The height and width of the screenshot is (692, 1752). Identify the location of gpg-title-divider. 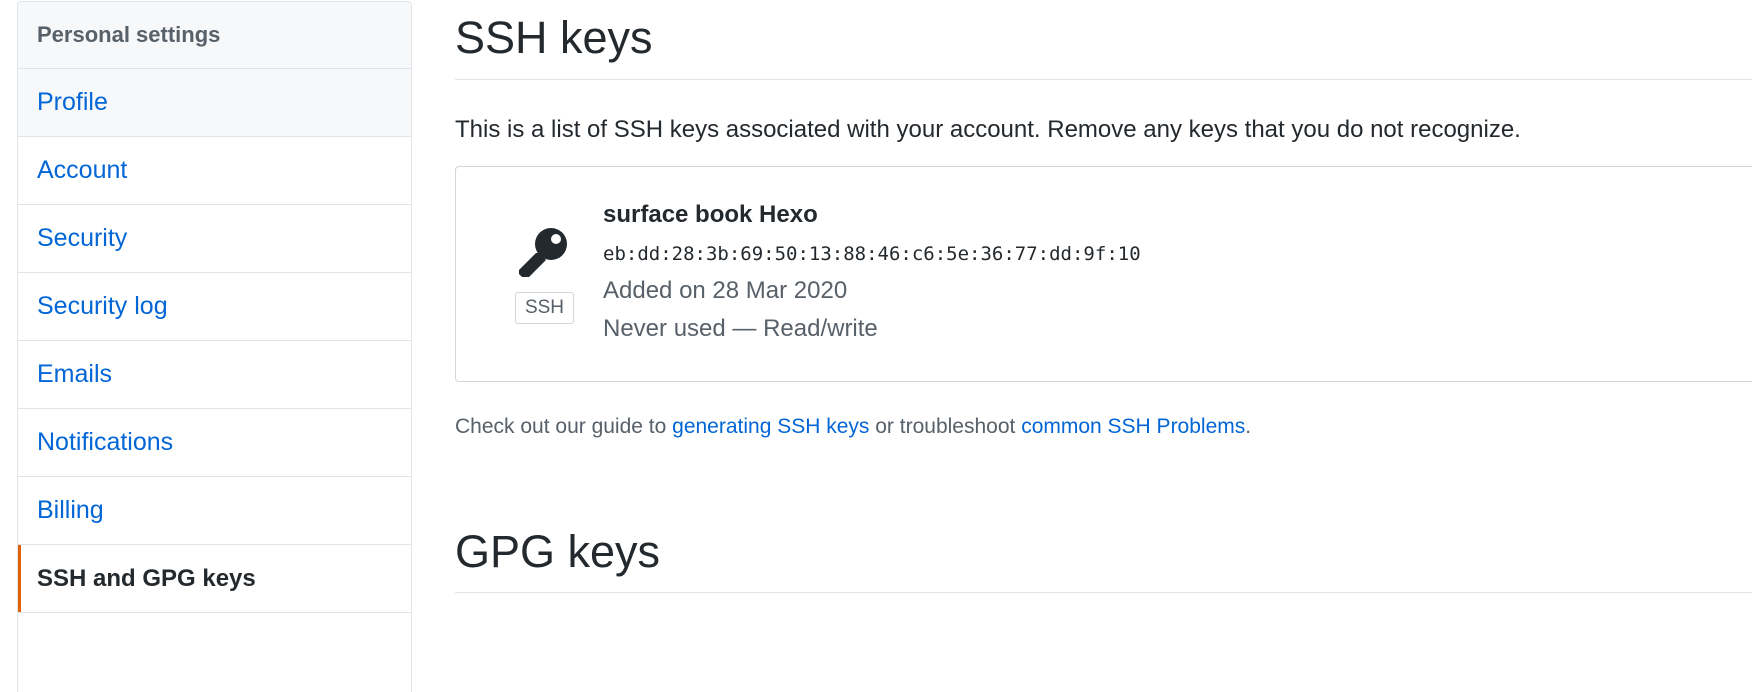
(1103, 592).